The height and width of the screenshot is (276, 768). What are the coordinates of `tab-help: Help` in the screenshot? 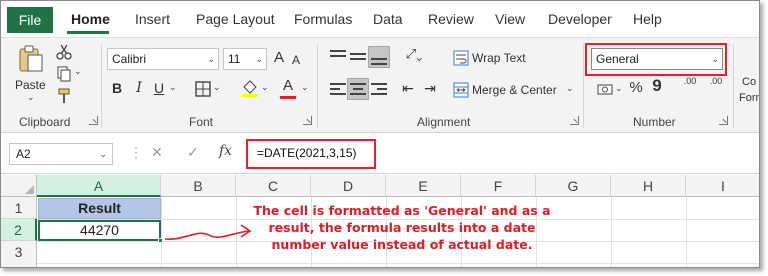 It's located at (647, 19).